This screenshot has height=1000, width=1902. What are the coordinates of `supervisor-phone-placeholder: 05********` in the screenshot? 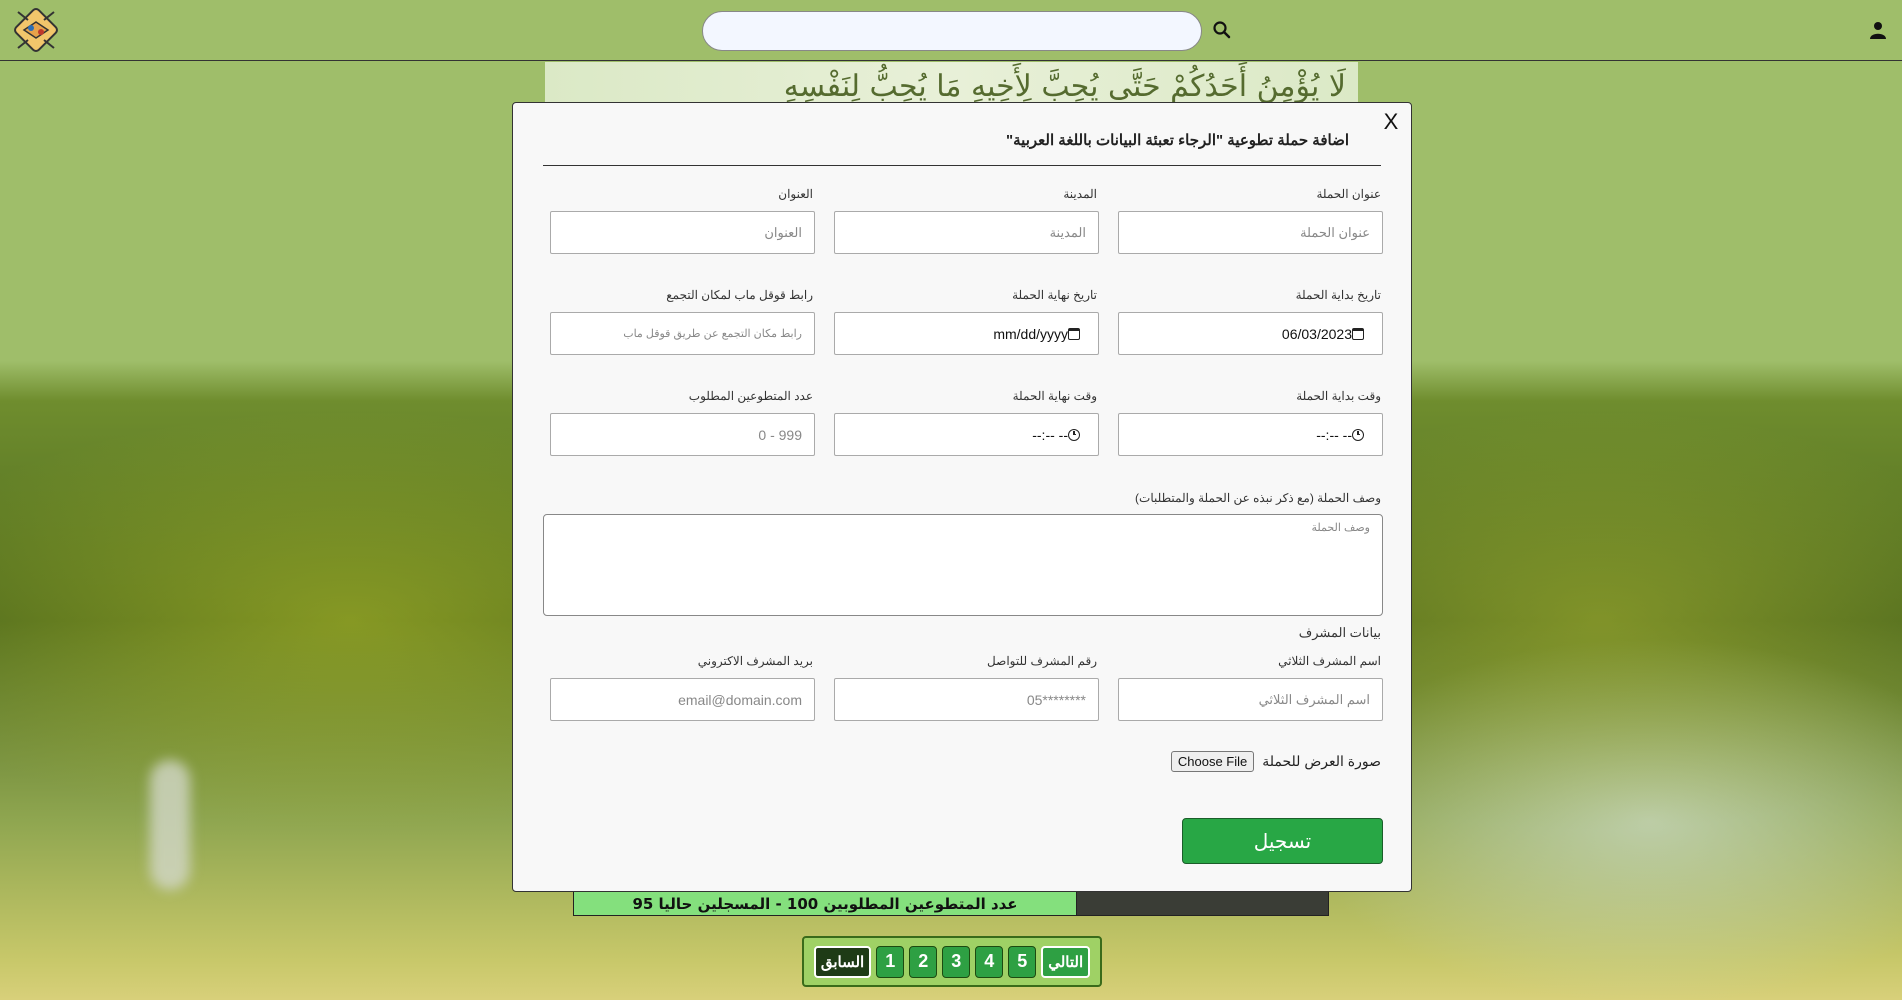 It's located at (1056, 699).